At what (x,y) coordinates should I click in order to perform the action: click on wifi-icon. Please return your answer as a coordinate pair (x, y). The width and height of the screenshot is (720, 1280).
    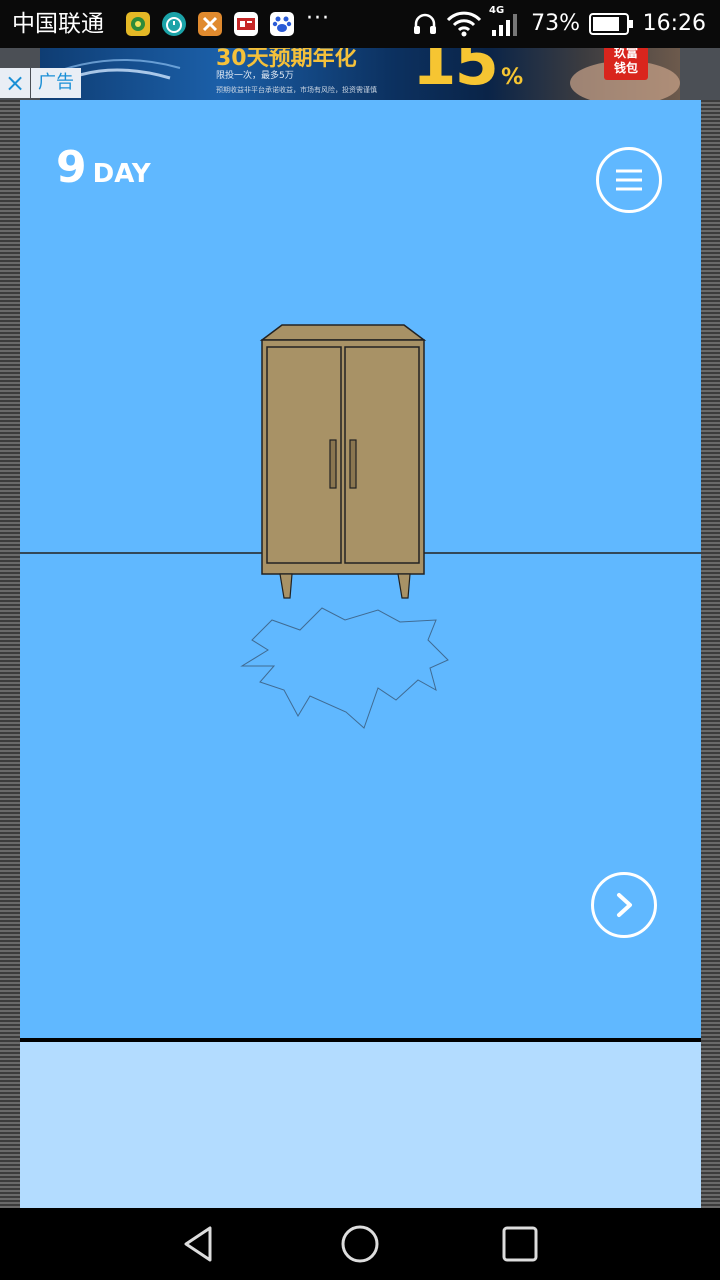
    Looking at the image, I should click on (464, 26).